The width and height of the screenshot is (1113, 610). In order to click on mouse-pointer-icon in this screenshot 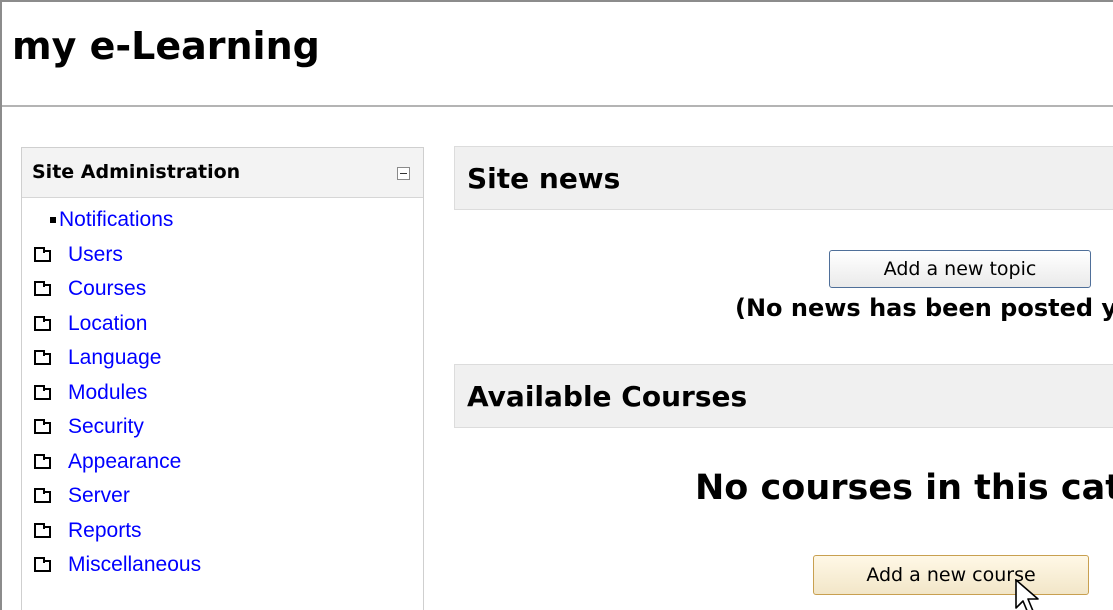, I will do `click(1027, 594)`.